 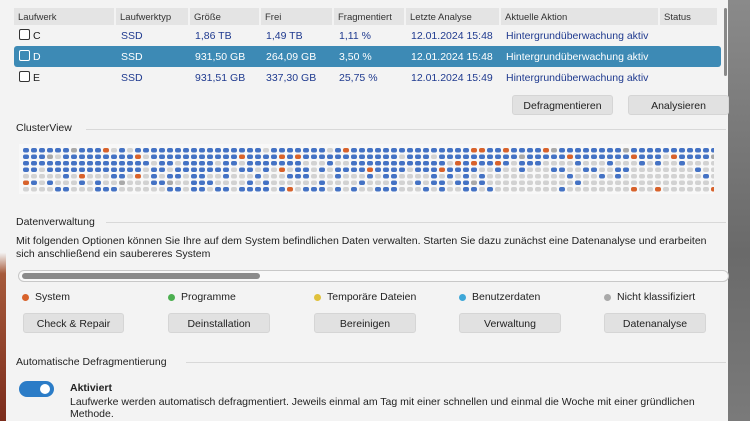 What do you see at coordinates (224, 16) in the screenshot?
I see `col-size: Größe` at bounding box center [224, 16].